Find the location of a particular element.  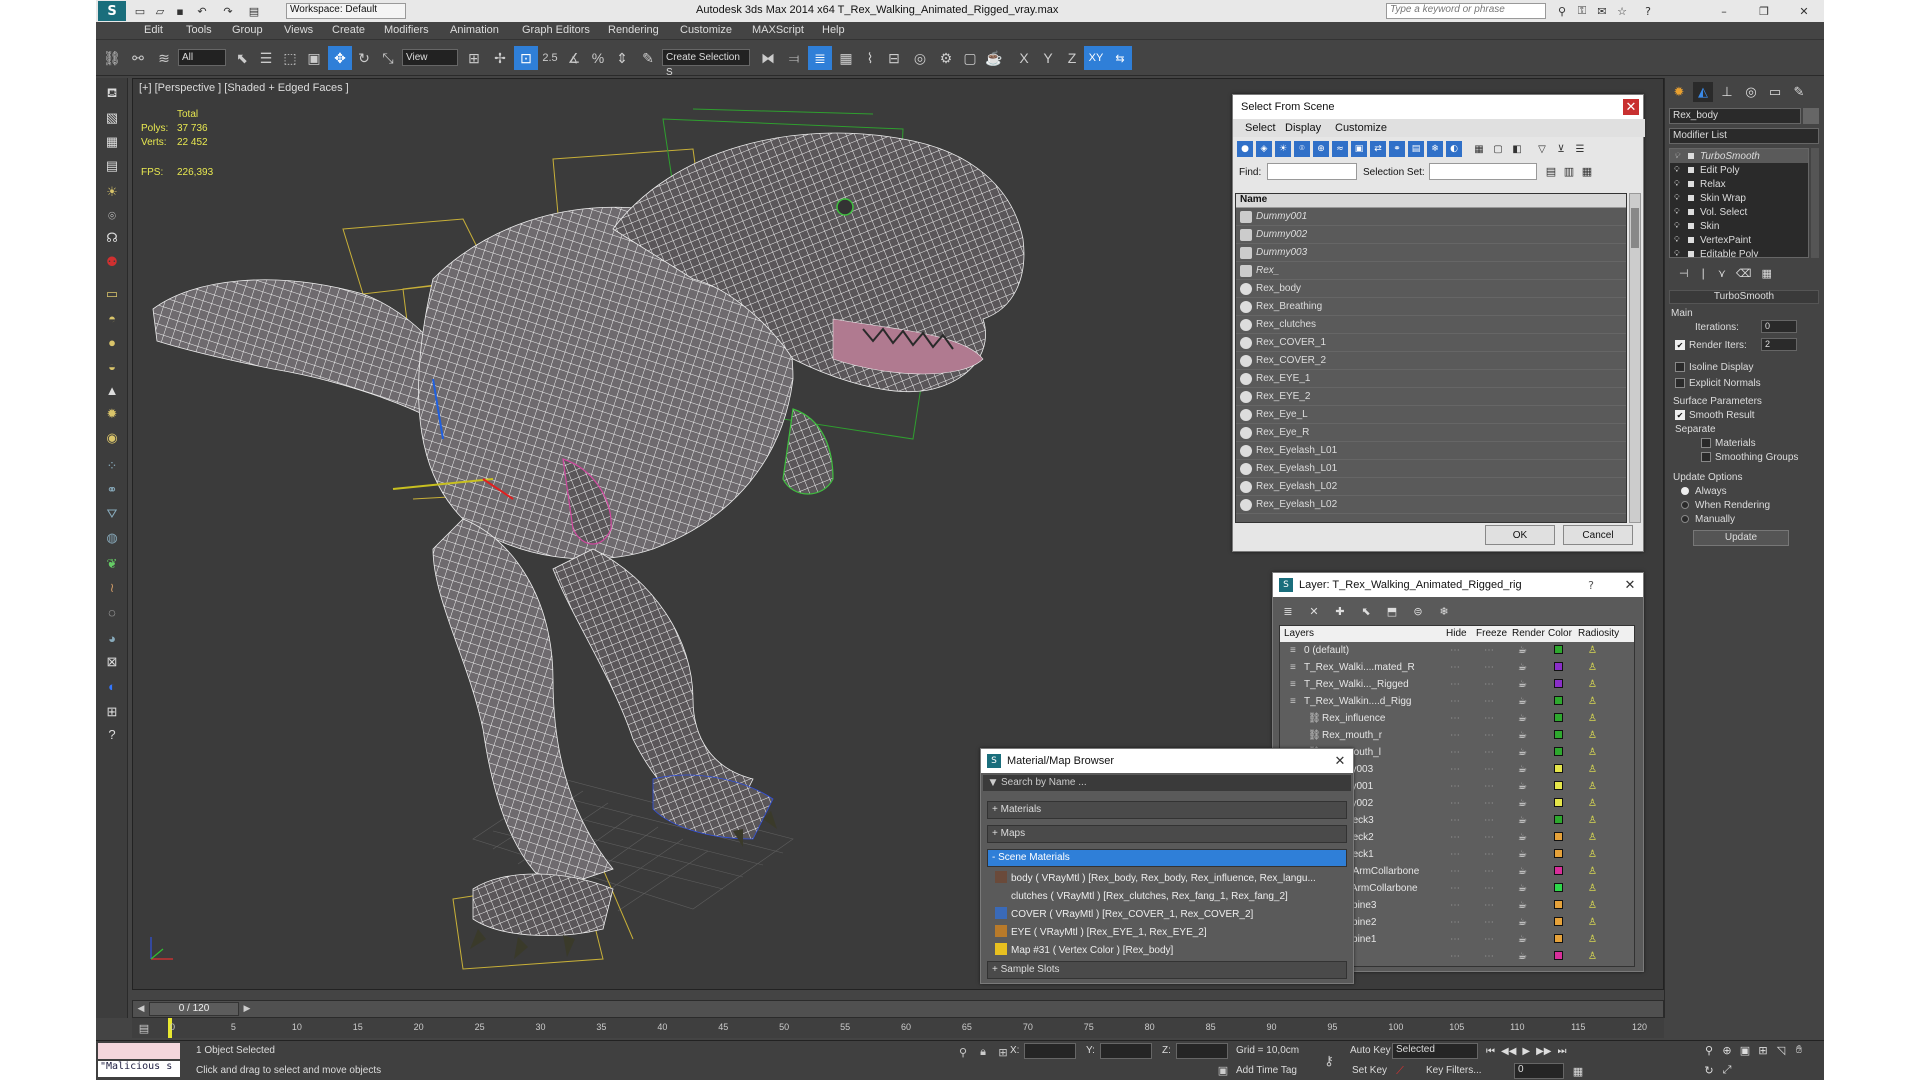

selection-lock-icon: 🔒︎ is located at coordinates (983, 1052).